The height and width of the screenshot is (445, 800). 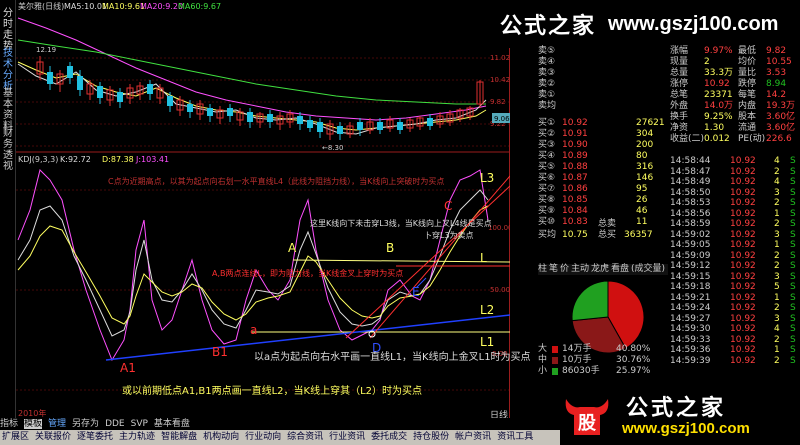 I want to click on quote-summary-value2: 9.82, so click(x=776, y=51).